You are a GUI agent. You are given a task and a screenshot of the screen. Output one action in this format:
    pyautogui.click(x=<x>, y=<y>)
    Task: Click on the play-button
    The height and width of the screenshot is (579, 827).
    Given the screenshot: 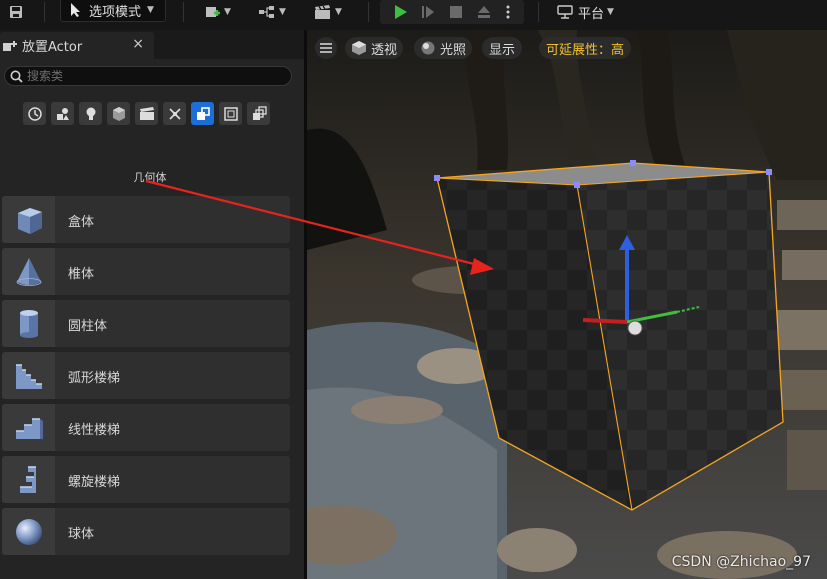 What is the action you would take?
    pyautogui.click(x=400, y=12)
    